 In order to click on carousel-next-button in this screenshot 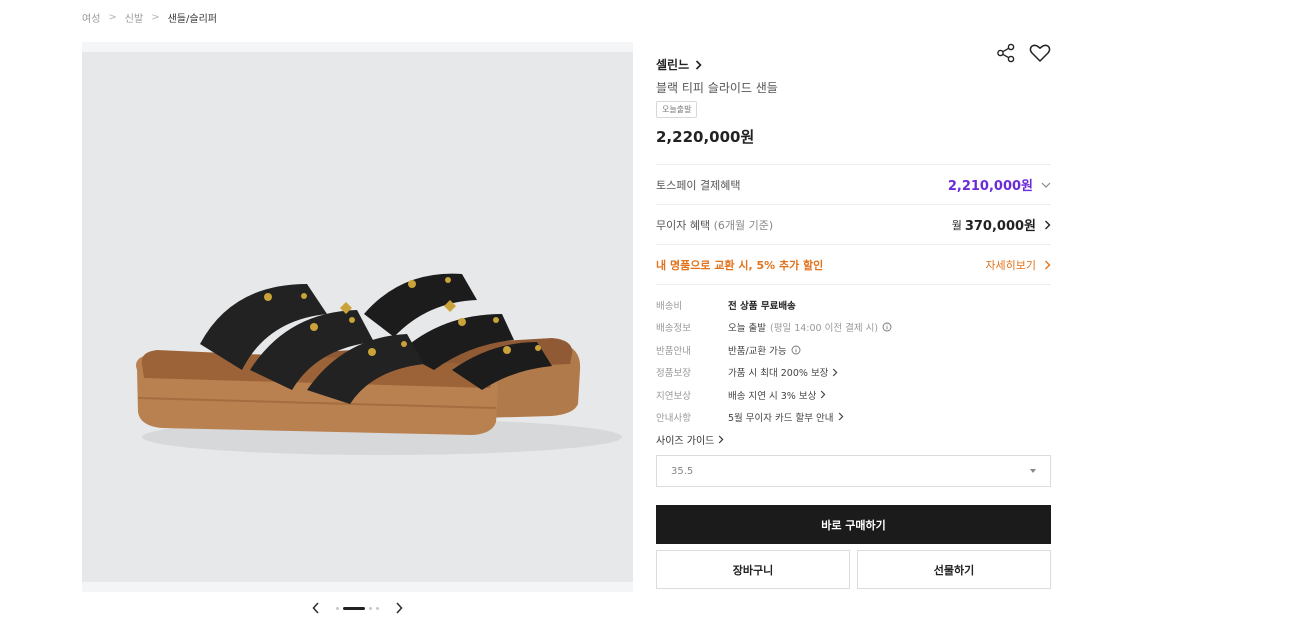, I will do `click(399, 608)`.